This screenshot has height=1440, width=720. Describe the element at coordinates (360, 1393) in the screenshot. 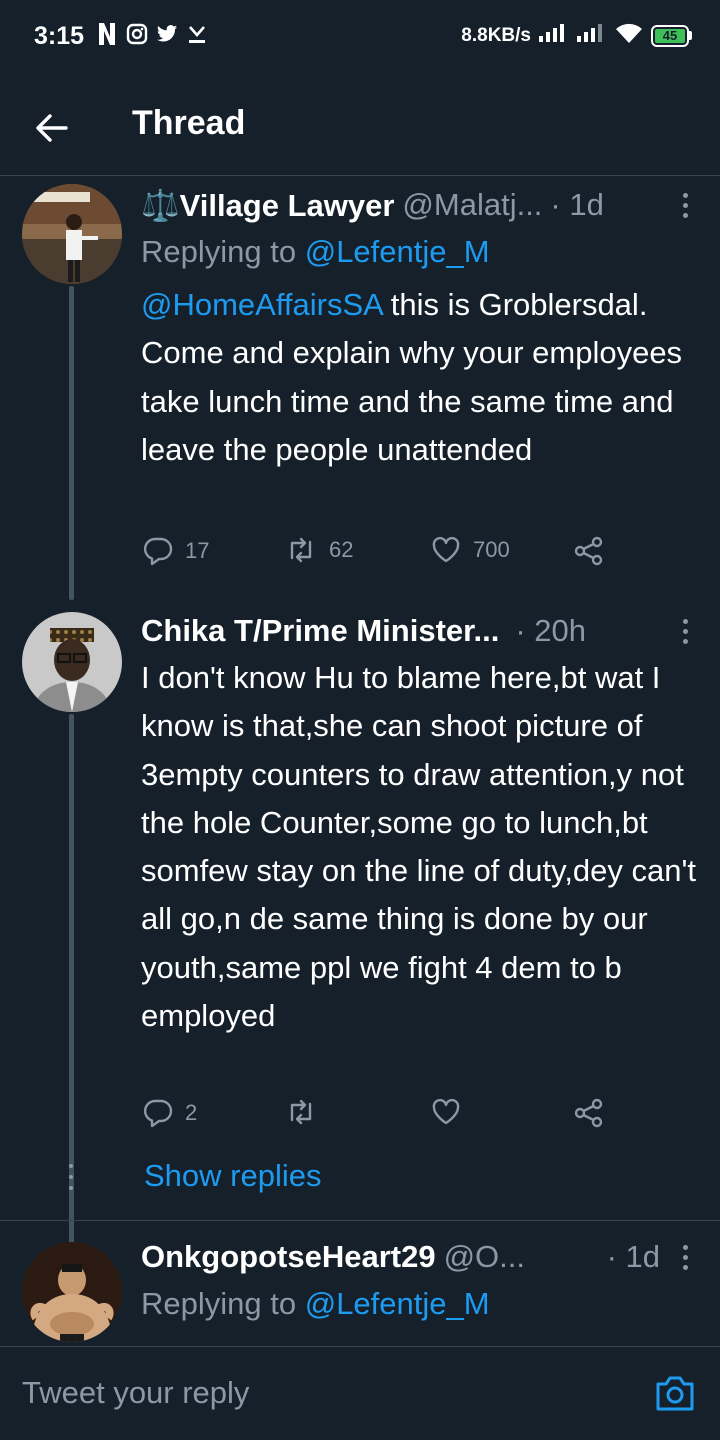

I see `reply-composer: Tweet your reply` at that location.